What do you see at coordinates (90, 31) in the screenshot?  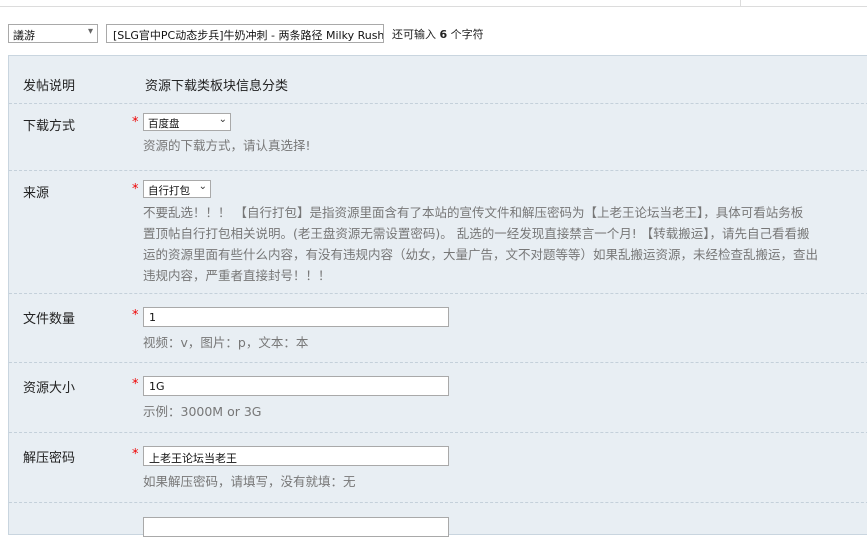 I see `chevron-down-icon: ▾` at bounding box center [90, 31].